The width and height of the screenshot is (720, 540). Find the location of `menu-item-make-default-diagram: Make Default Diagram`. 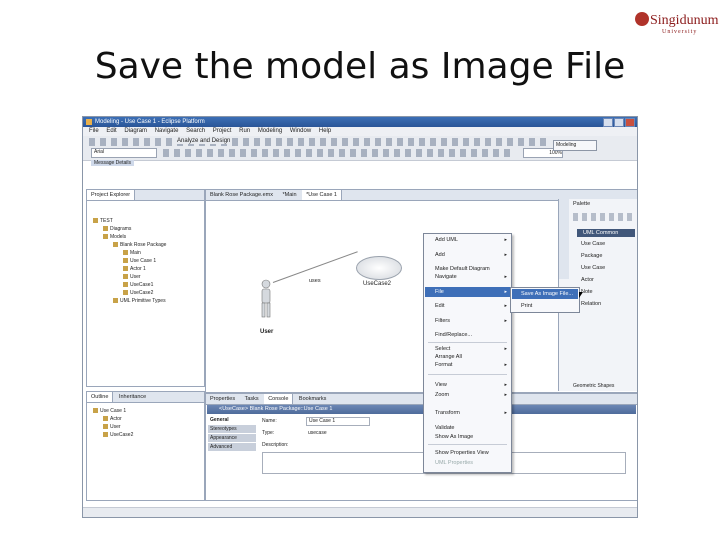

menu-item-make-default-diagram: Make Default Diagram is located at coordinates (462, 269).